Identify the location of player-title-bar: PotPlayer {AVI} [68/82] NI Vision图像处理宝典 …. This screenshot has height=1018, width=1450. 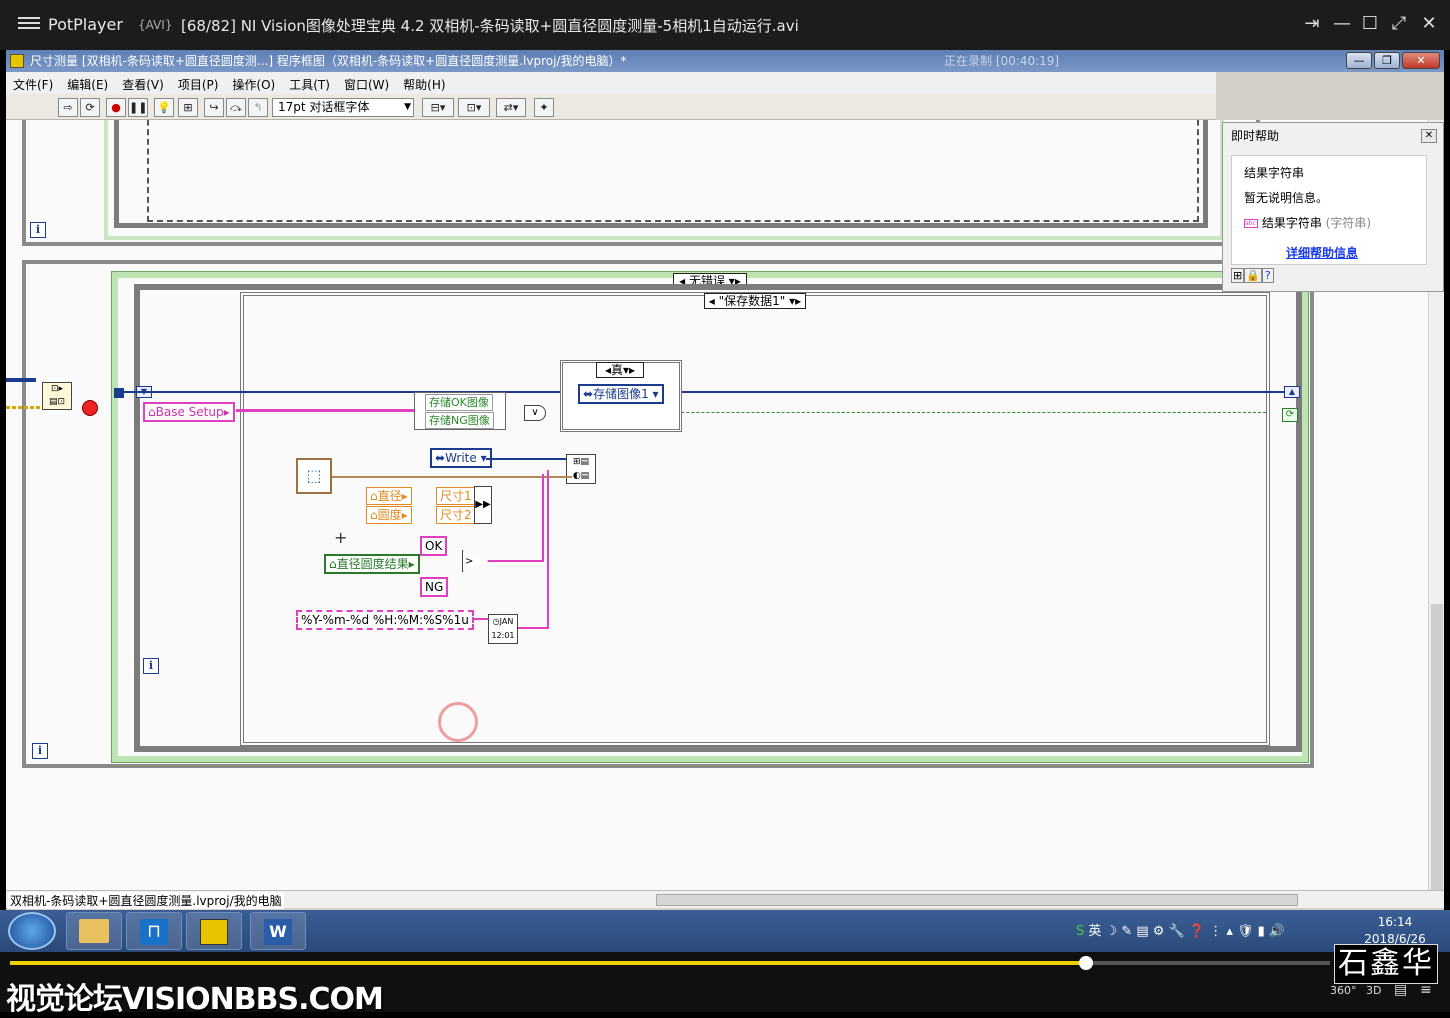
(725, 25).